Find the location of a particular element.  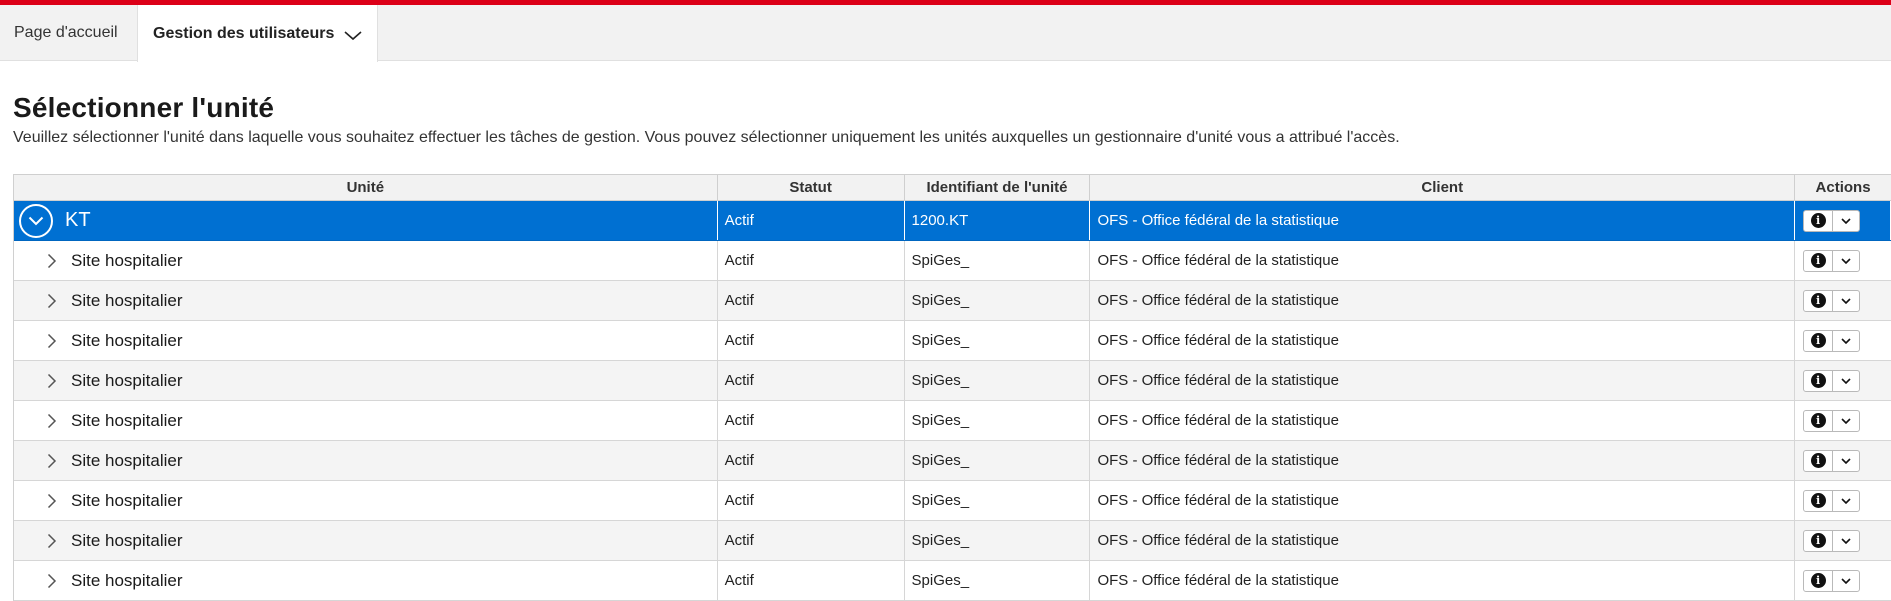

page-title: Sélectionner l'unité is located at coordinates (144, 107).